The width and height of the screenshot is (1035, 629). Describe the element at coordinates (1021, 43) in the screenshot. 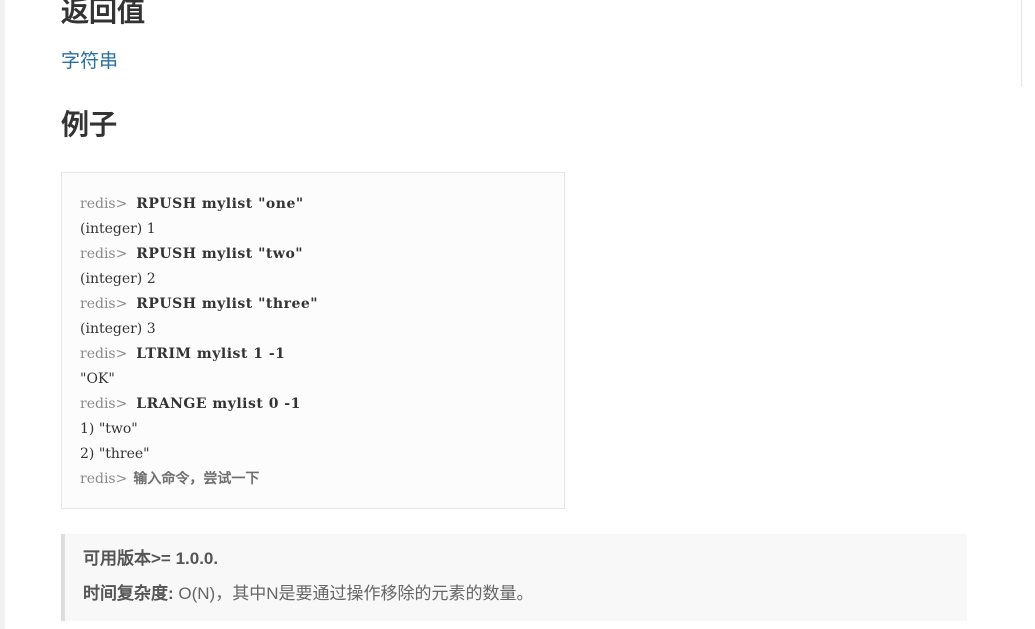

I see `right-panel-edge` at that location.